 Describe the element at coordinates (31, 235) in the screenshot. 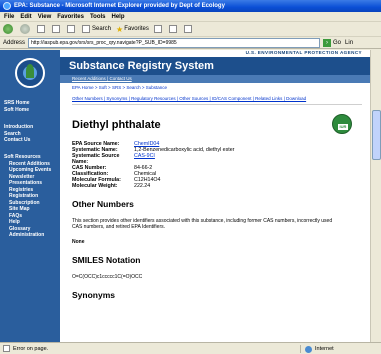

I see `nav-administration: Administration` at that location.